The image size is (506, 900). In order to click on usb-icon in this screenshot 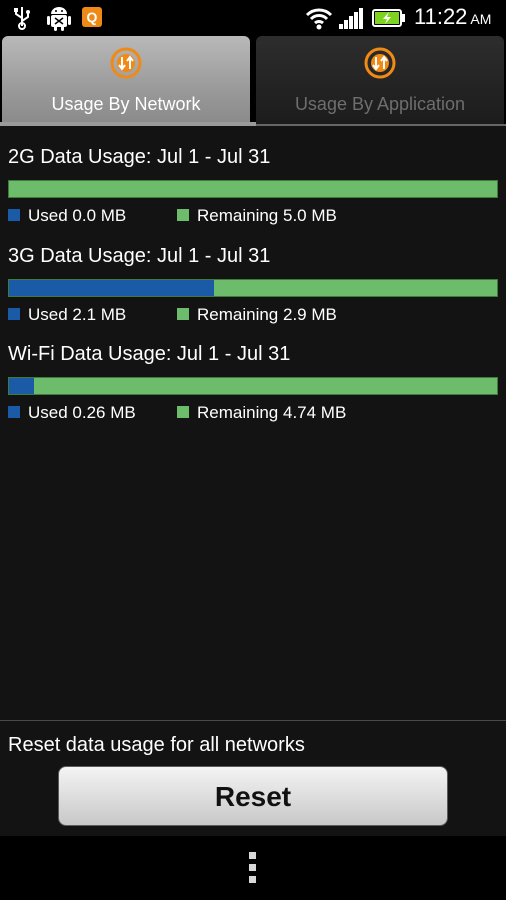, I will do `click(22, 18)`.